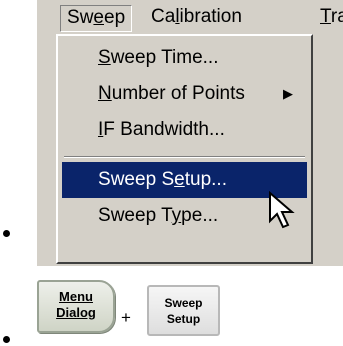 The width and height of the screenshot is (343, 346). I want to click on menubar-item-label: Calibration, so click(196, 16).